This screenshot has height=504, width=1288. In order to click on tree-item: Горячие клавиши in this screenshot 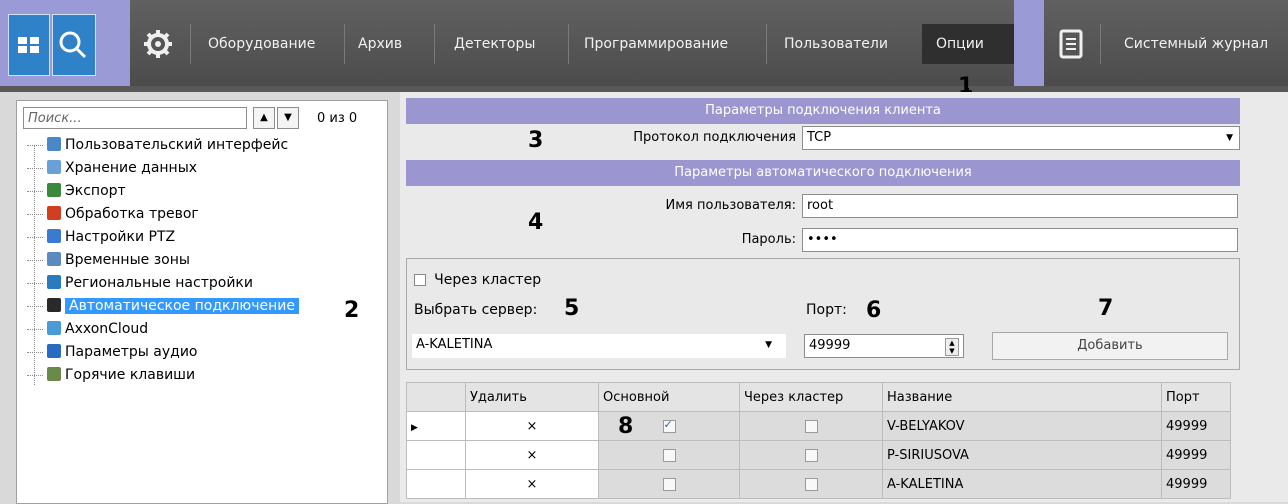, I will do `click(111, 375)`.